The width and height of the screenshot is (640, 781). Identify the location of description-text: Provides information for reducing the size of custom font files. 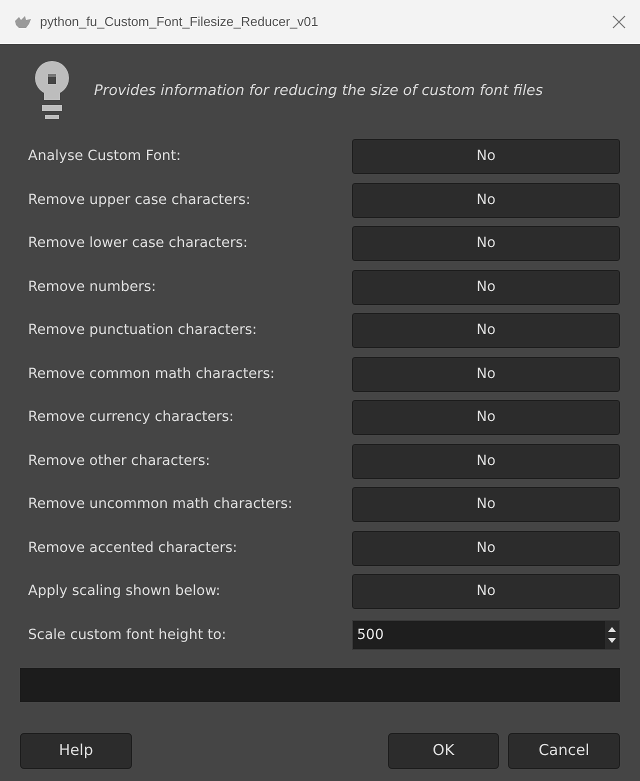
(318, 91).